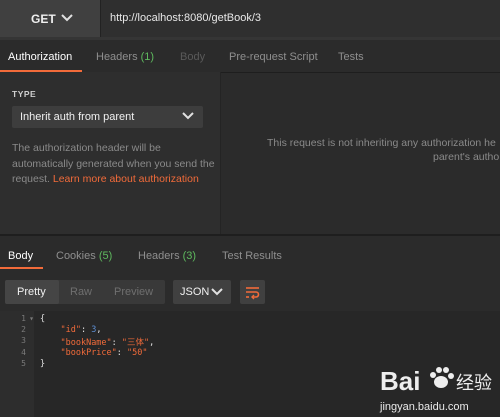 This screenshot has height=417, width=500. I want to click on json-key: "id", so click(70, 330).